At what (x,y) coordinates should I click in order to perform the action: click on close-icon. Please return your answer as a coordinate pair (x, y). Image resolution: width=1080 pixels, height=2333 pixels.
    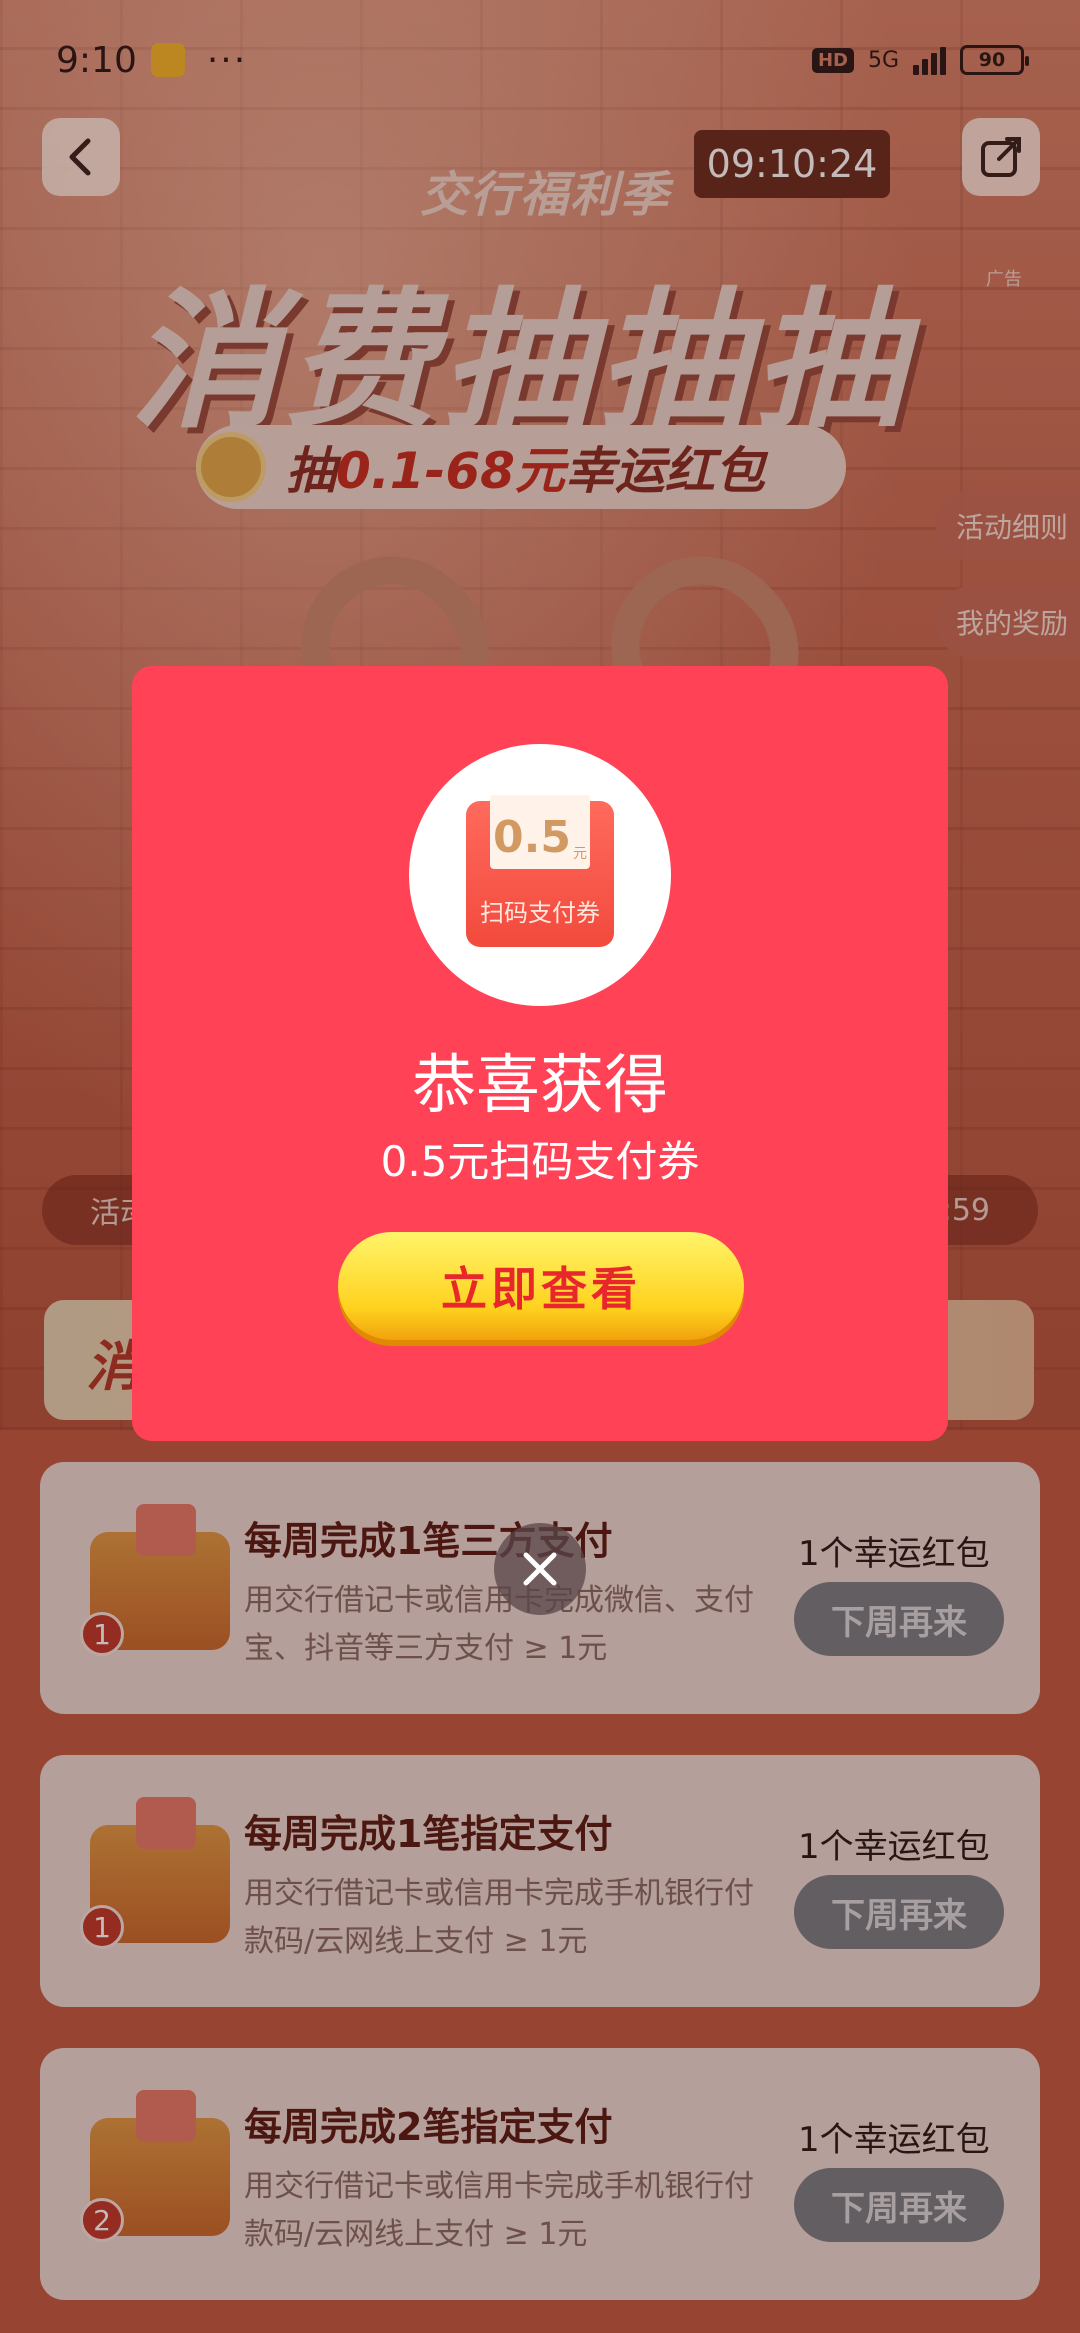
    Looking at the image, I should click on (540, 1569).